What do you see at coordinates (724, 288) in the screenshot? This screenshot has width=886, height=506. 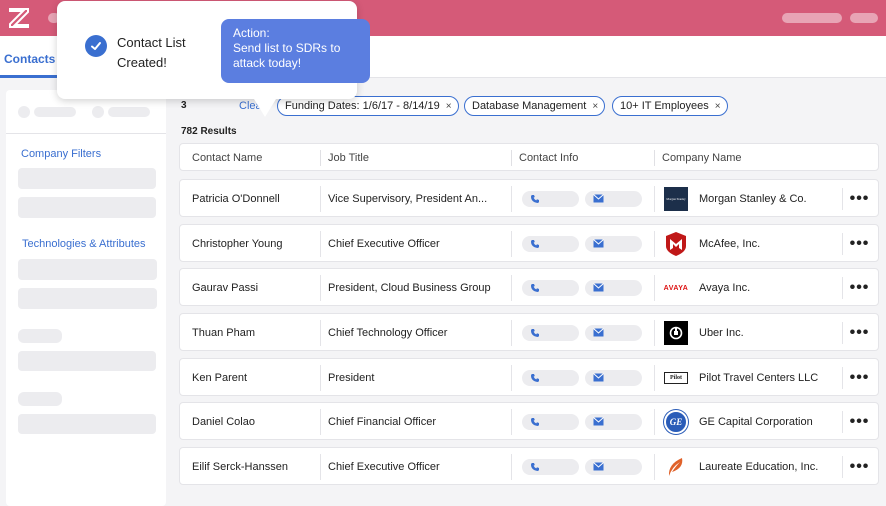 I see `company-name: Avaya Inc.` at bounding box center [724, 288].